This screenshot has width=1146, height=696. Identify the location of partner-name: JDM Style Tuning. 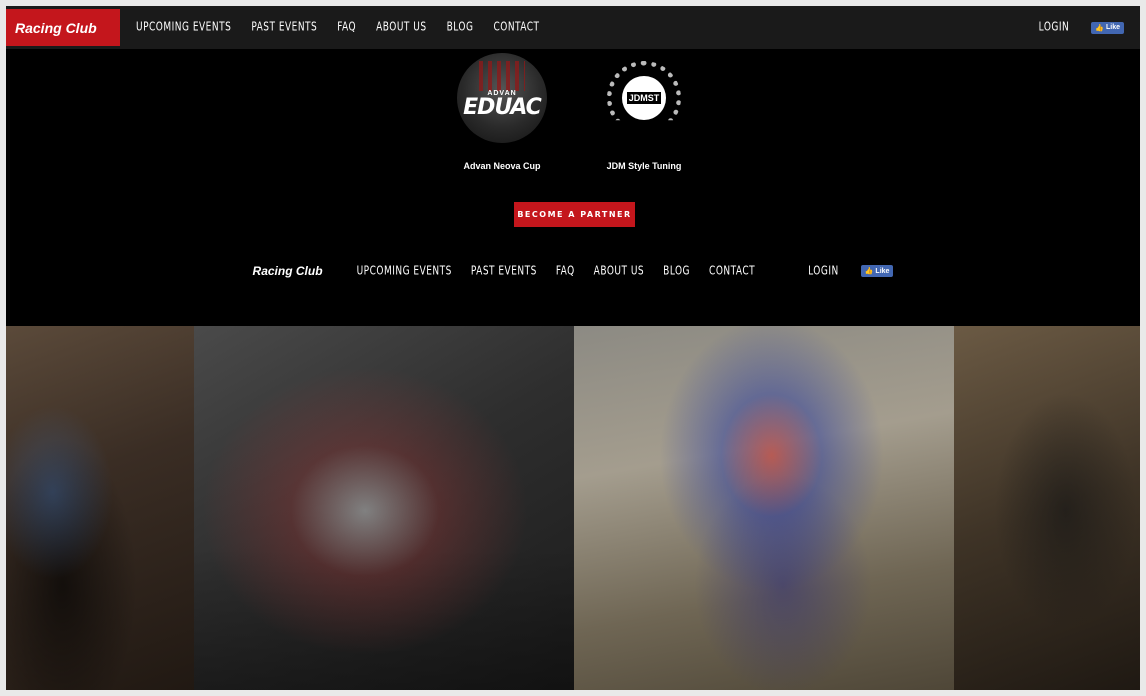
(644, 166).